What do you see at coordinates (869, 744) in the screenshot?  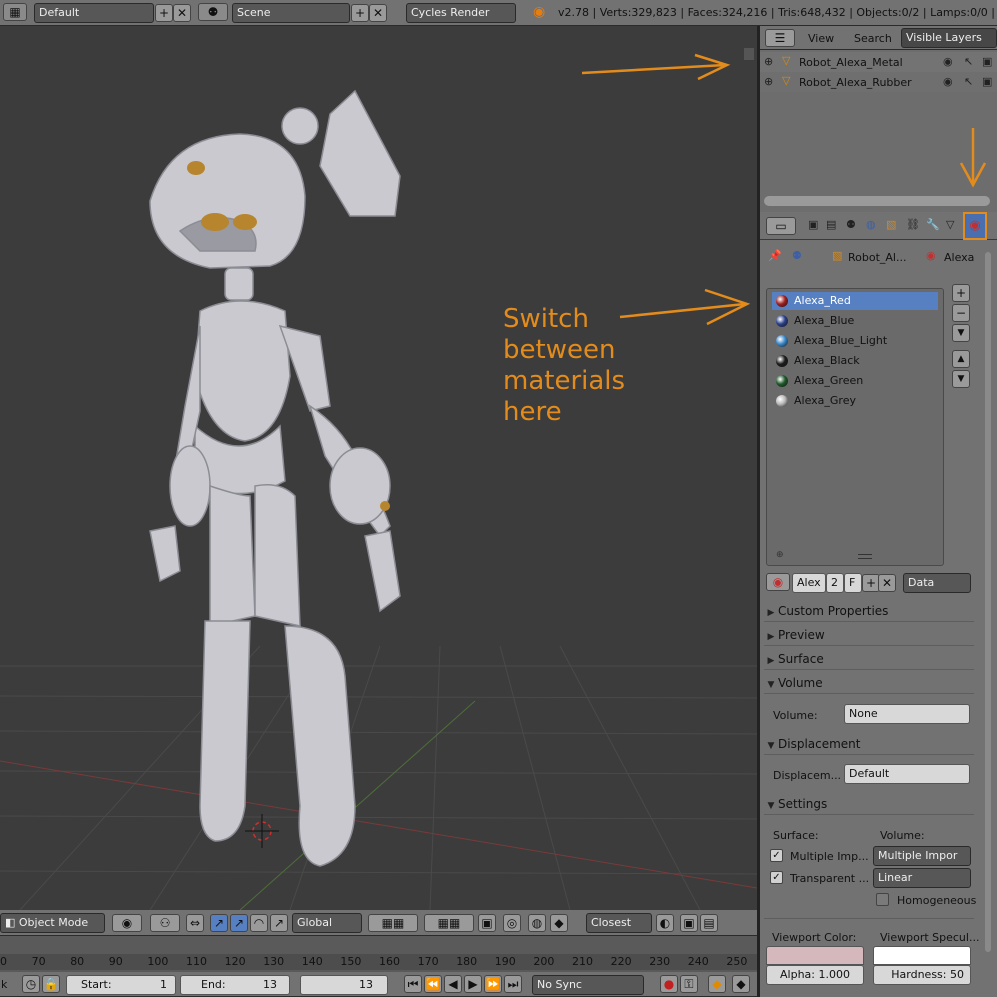 I see `section-displacement: ▼ Displacement` at bounding box center [869, 744].